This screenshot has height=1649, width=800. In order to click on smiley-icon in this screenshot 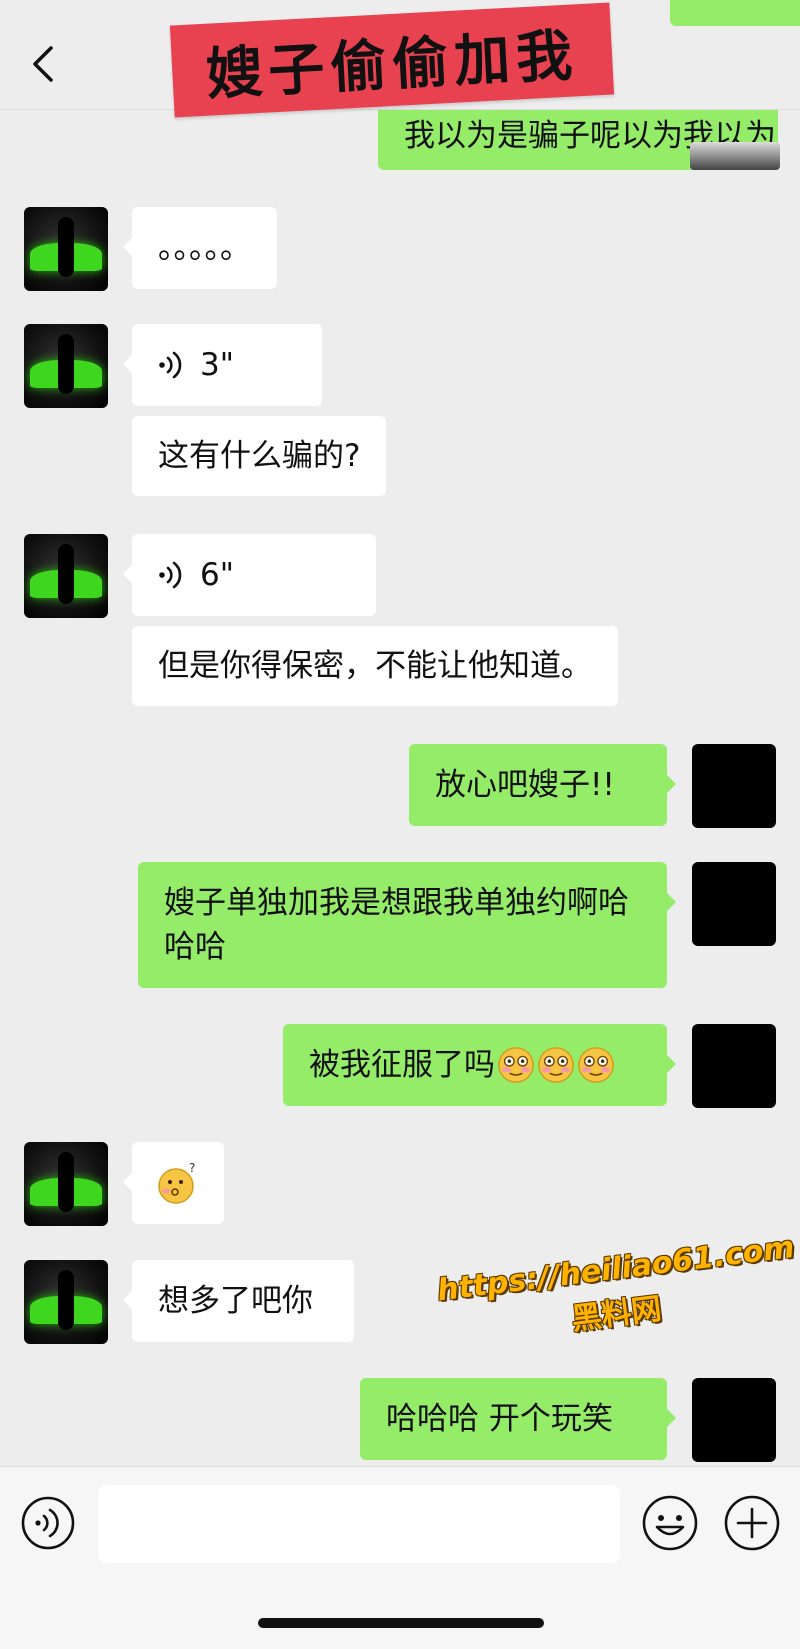, I will do `click(670, 1523)`.